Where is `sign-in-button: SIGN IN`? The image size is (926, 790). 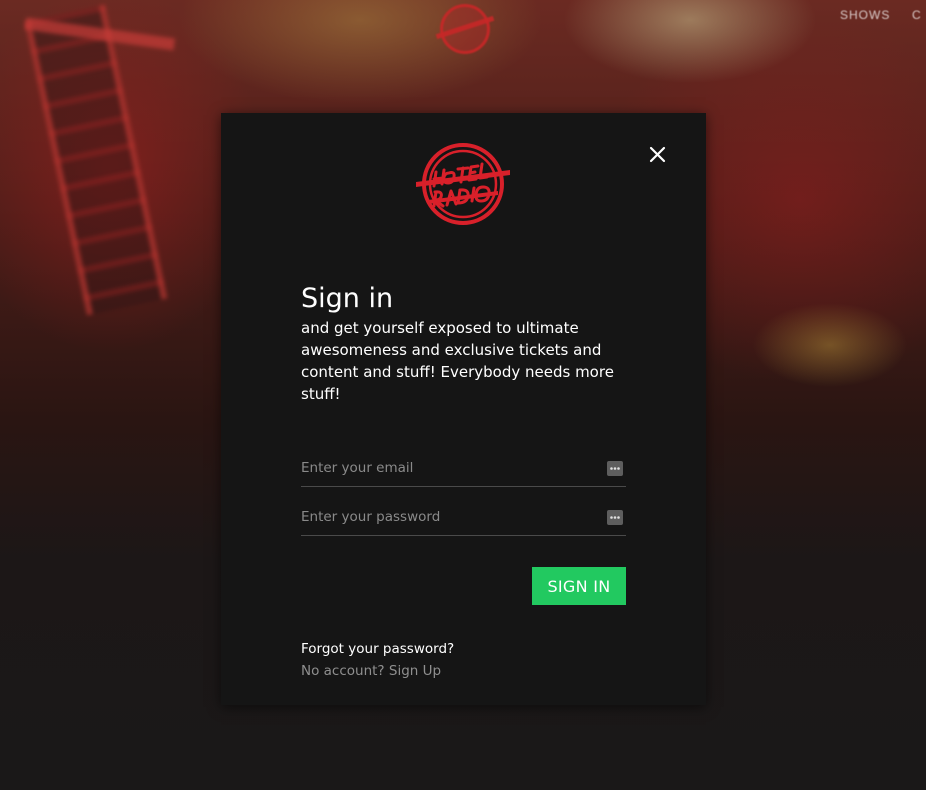 sign-in-button: SIGN IN is located at coordinates (579, 586).